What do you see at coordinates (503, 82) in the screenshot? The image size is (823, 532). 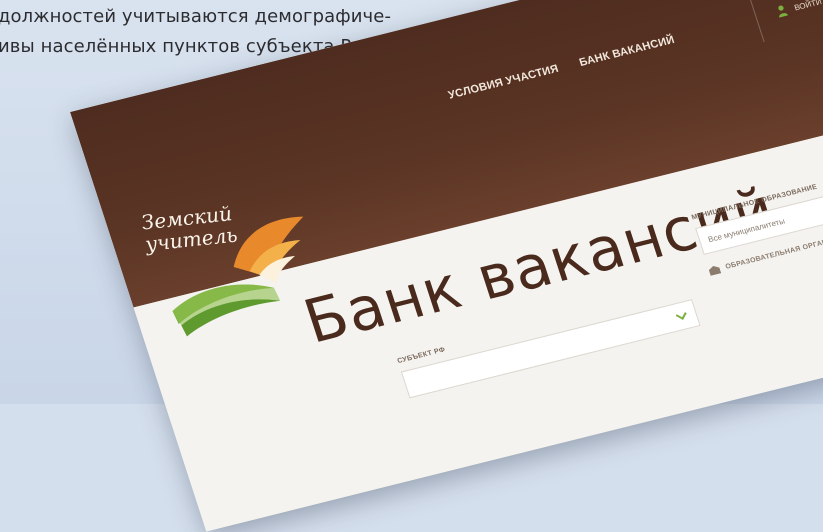 I see `nav-conditions: УСЛОВИЯ УЧАСТИЯ` at bounding box center [503, 82].